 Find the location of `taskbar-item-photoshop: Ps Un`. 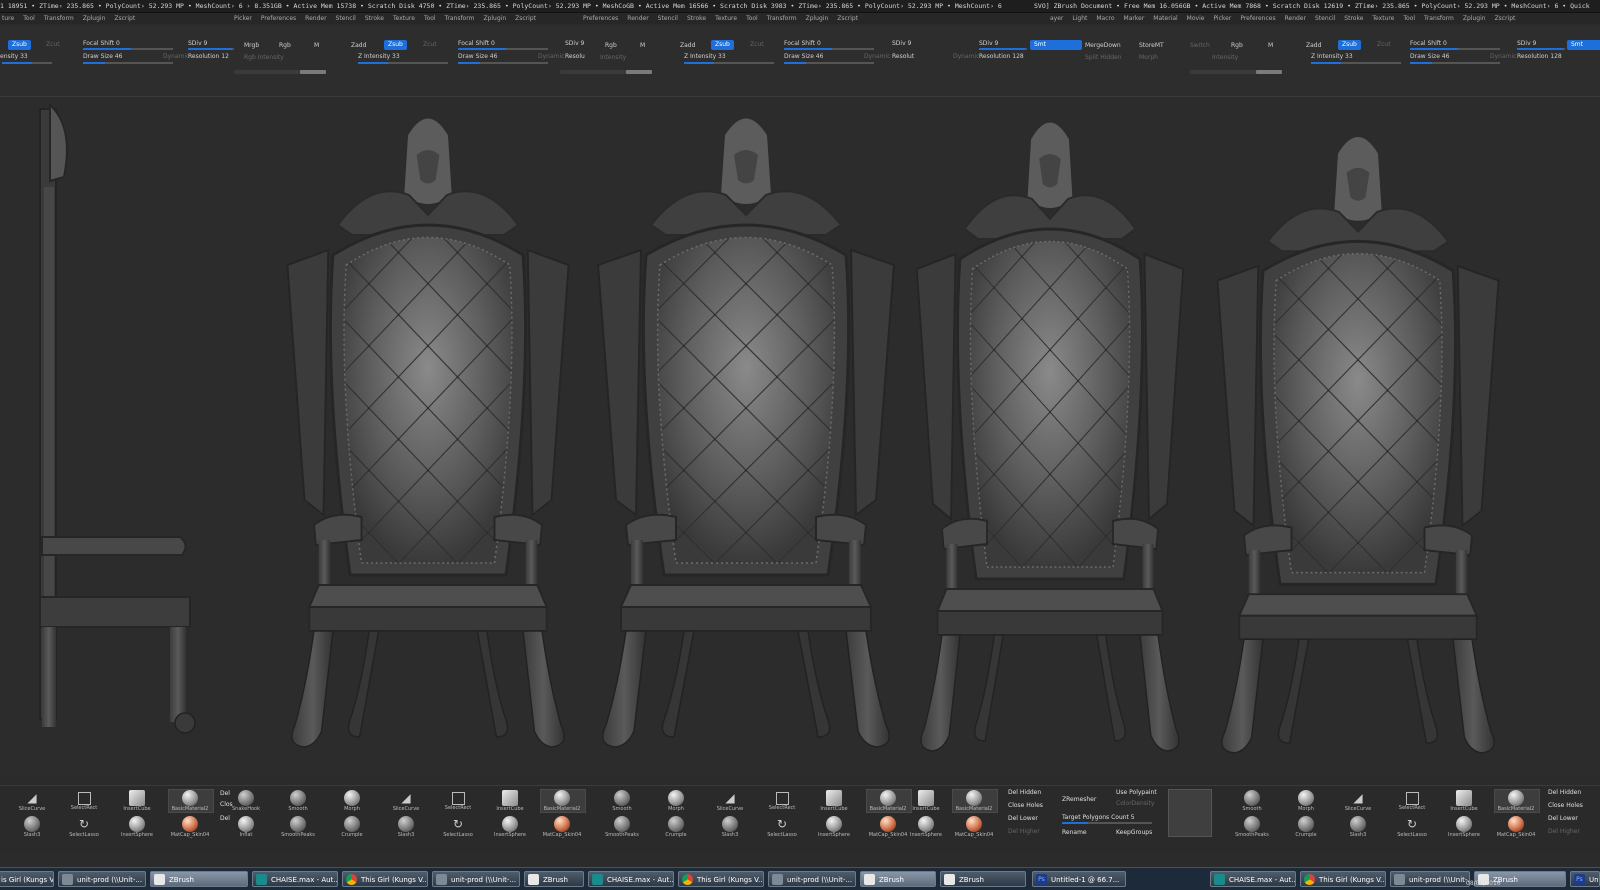

taskbar-item-photoshop: Ps Un is located at coordinates (1585, 879).